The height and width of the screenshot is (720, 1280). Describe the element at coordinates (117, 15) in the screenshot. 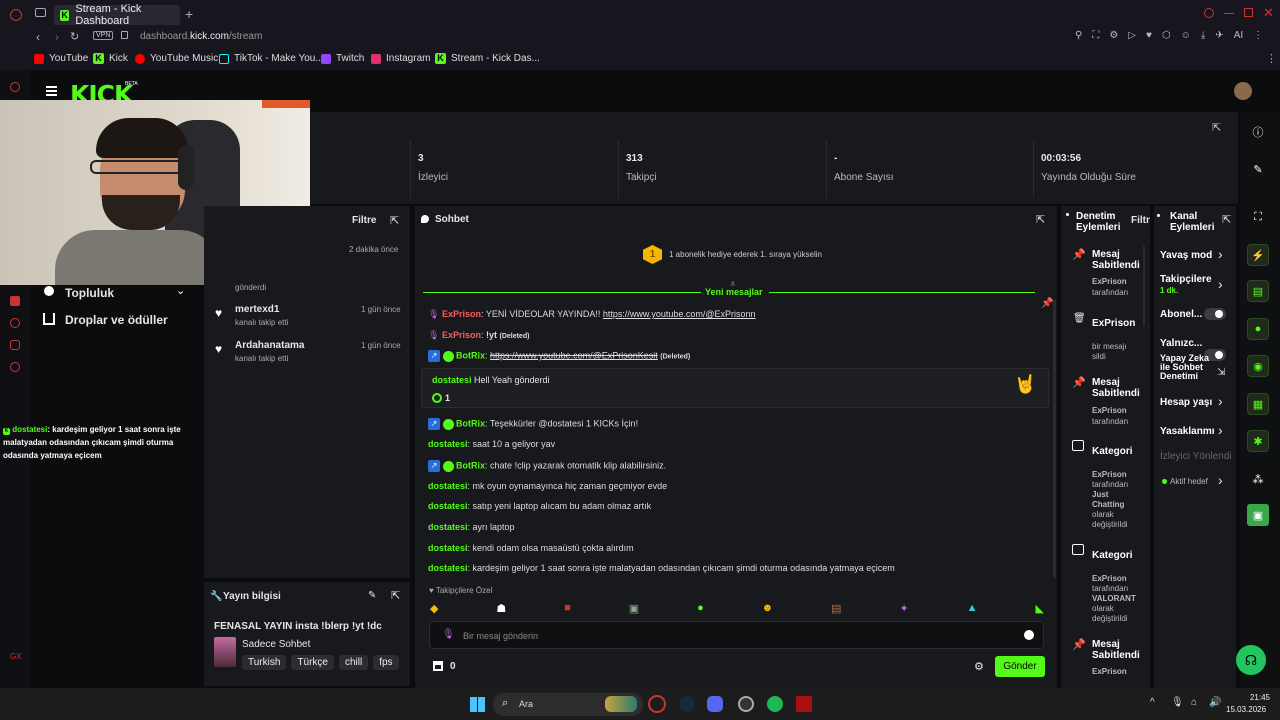

I see `tab-stream: K Stream - Kick Dashboard` at that location.